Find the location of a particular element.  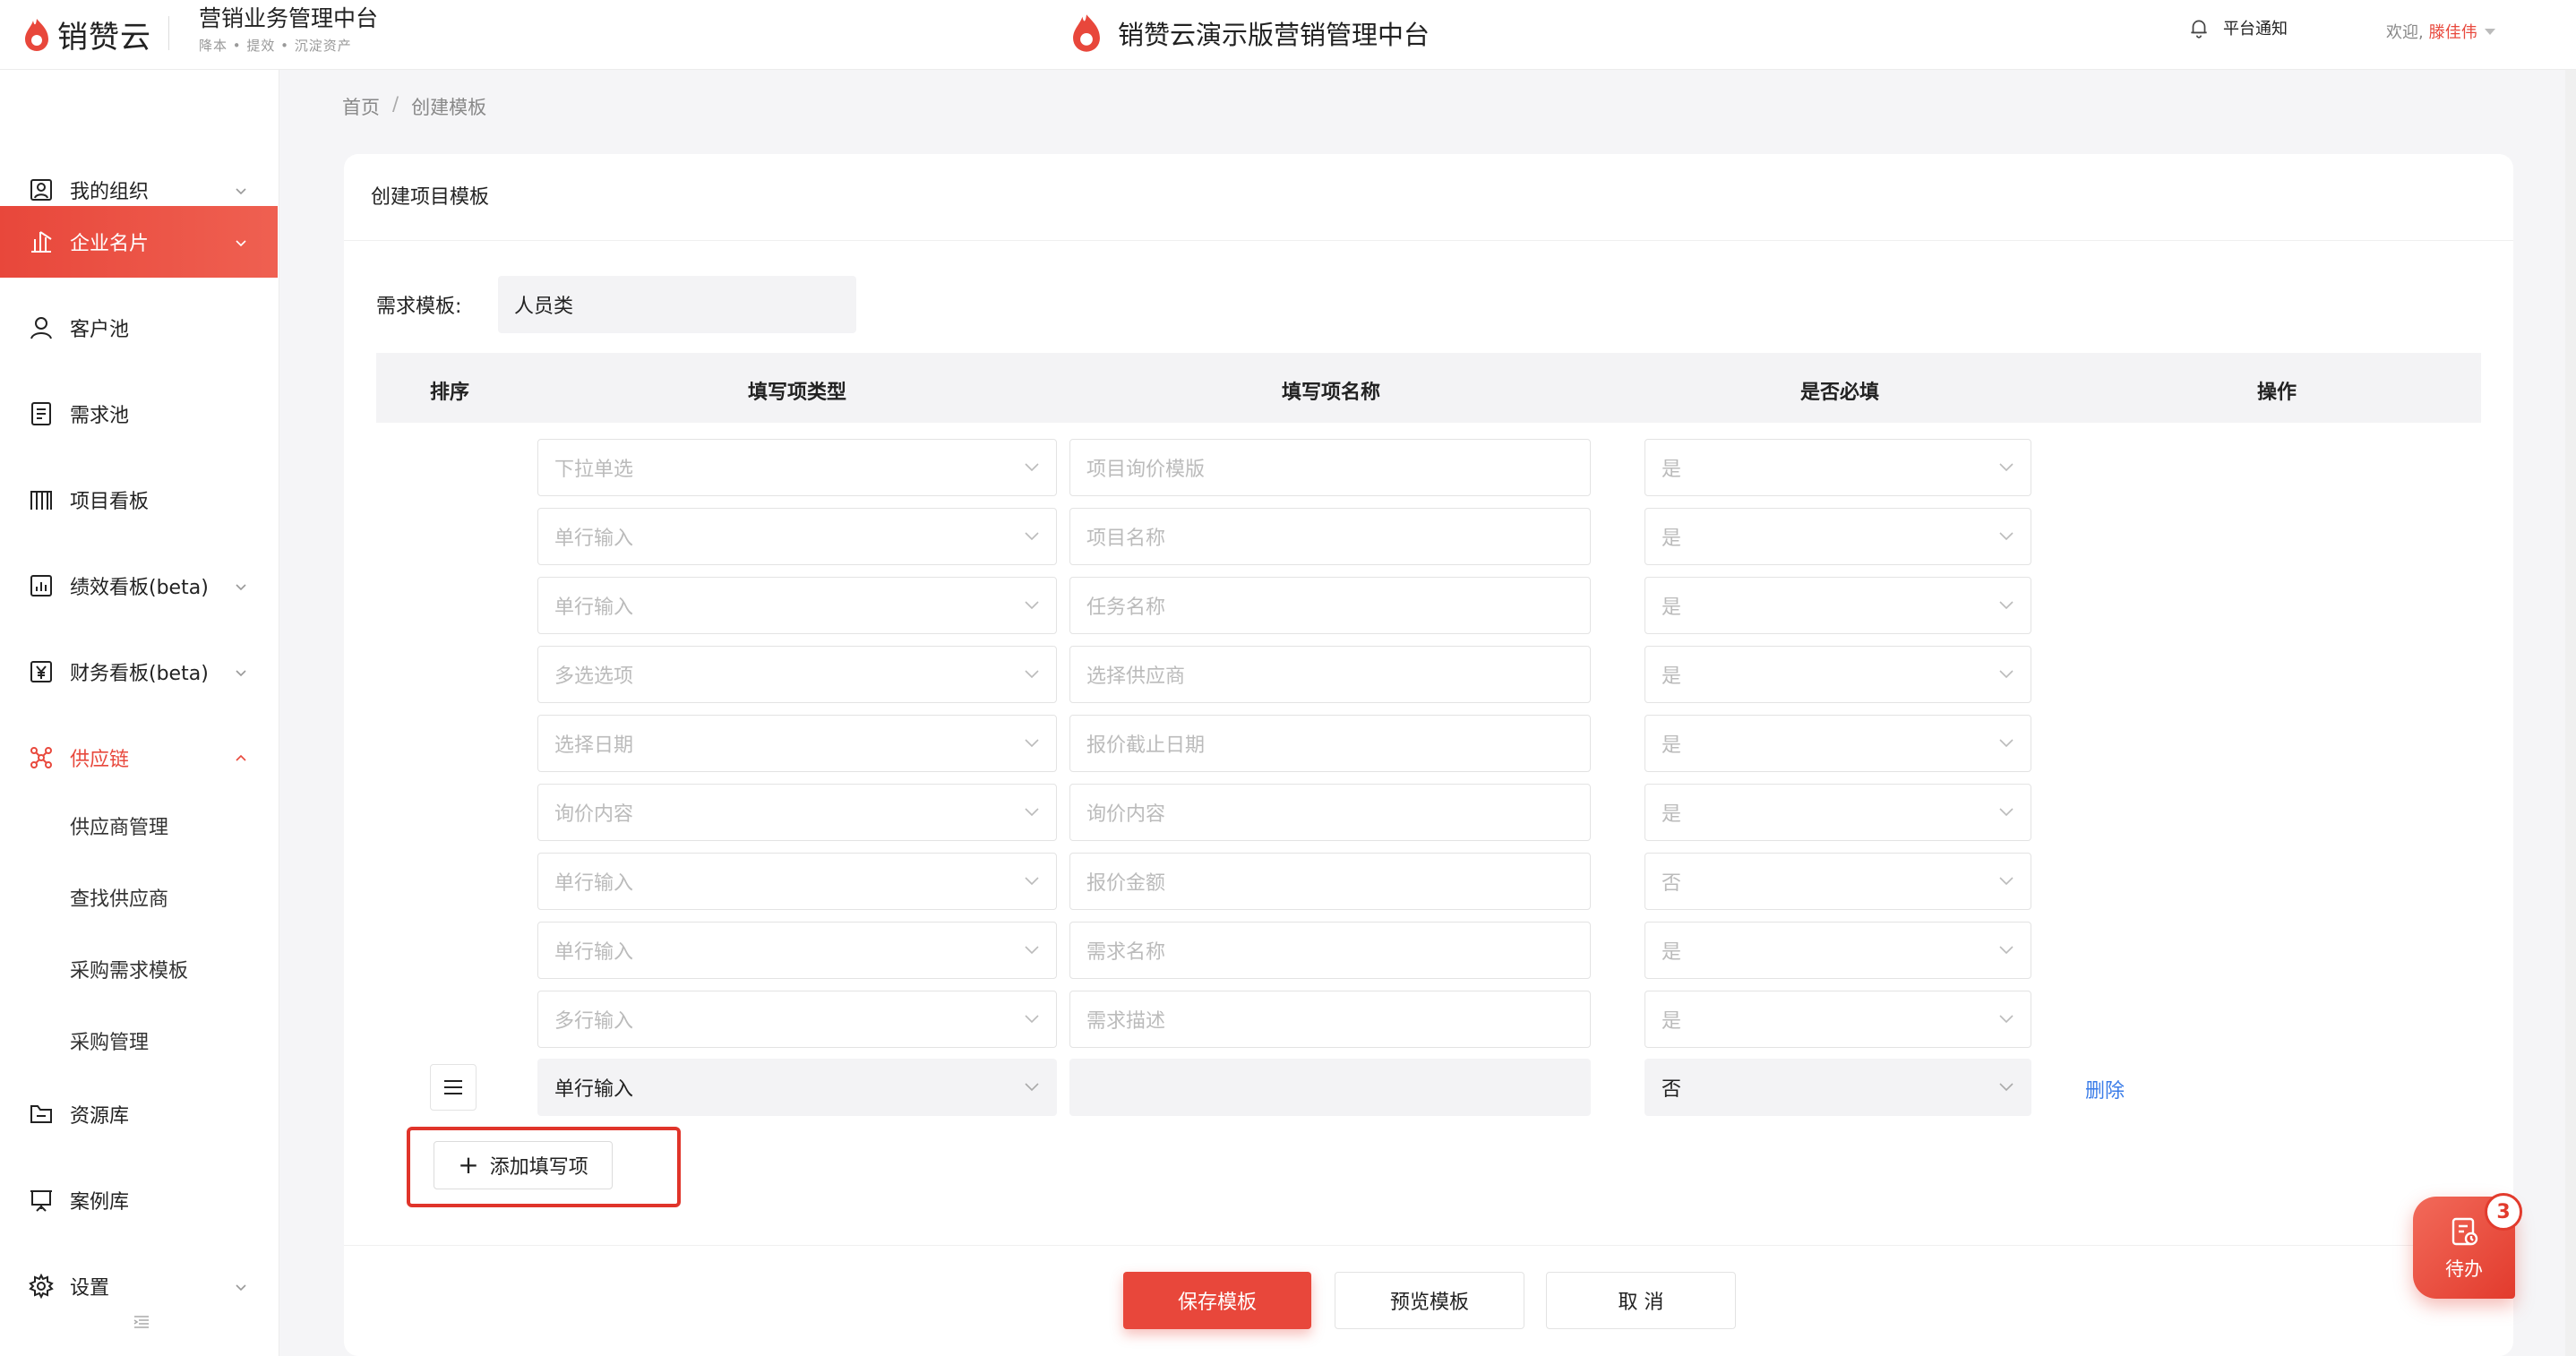

field-type-select: 询价内容 is located at coordinates (797, 812).